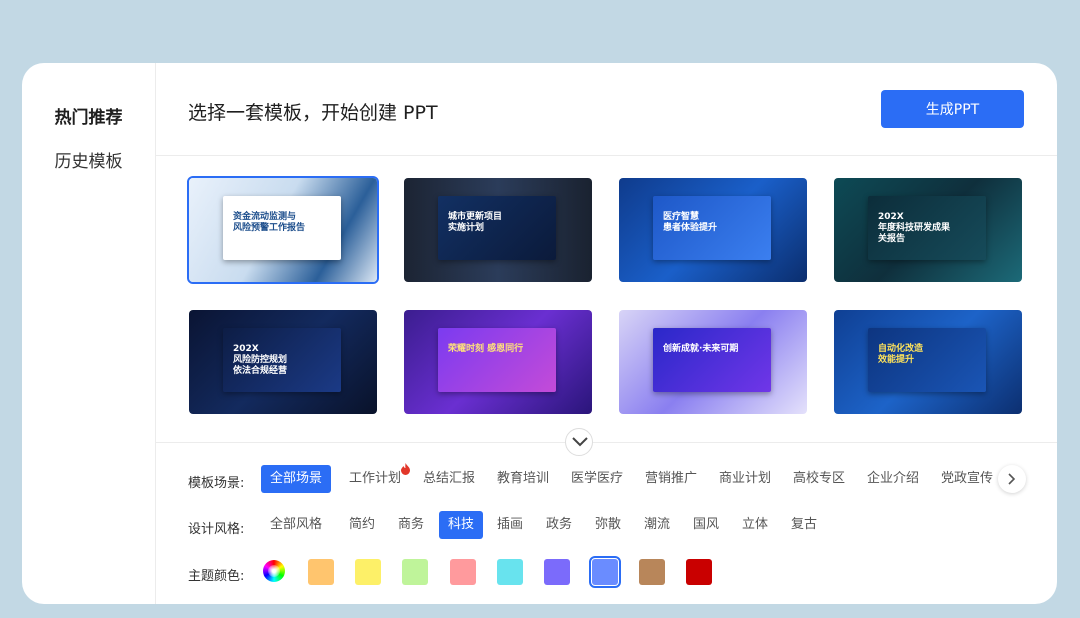 The height and width of the screenshot is (618, 1080). Describe the element at coordinates (657, 525) in the screenshot. I see `style-chip: 潮流` at that location.